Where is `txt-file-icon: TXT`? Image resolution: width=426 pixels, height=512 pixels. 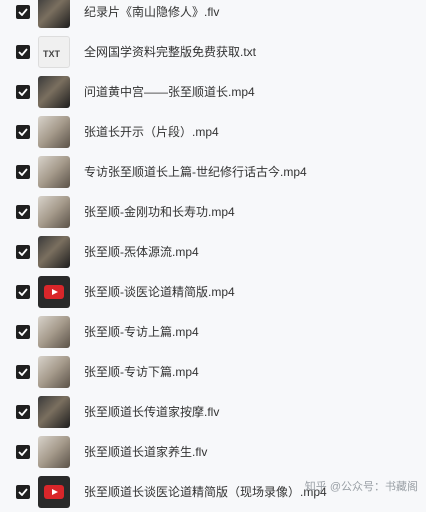
txt-file-icon: TXT is located at coordinates (54, 52).